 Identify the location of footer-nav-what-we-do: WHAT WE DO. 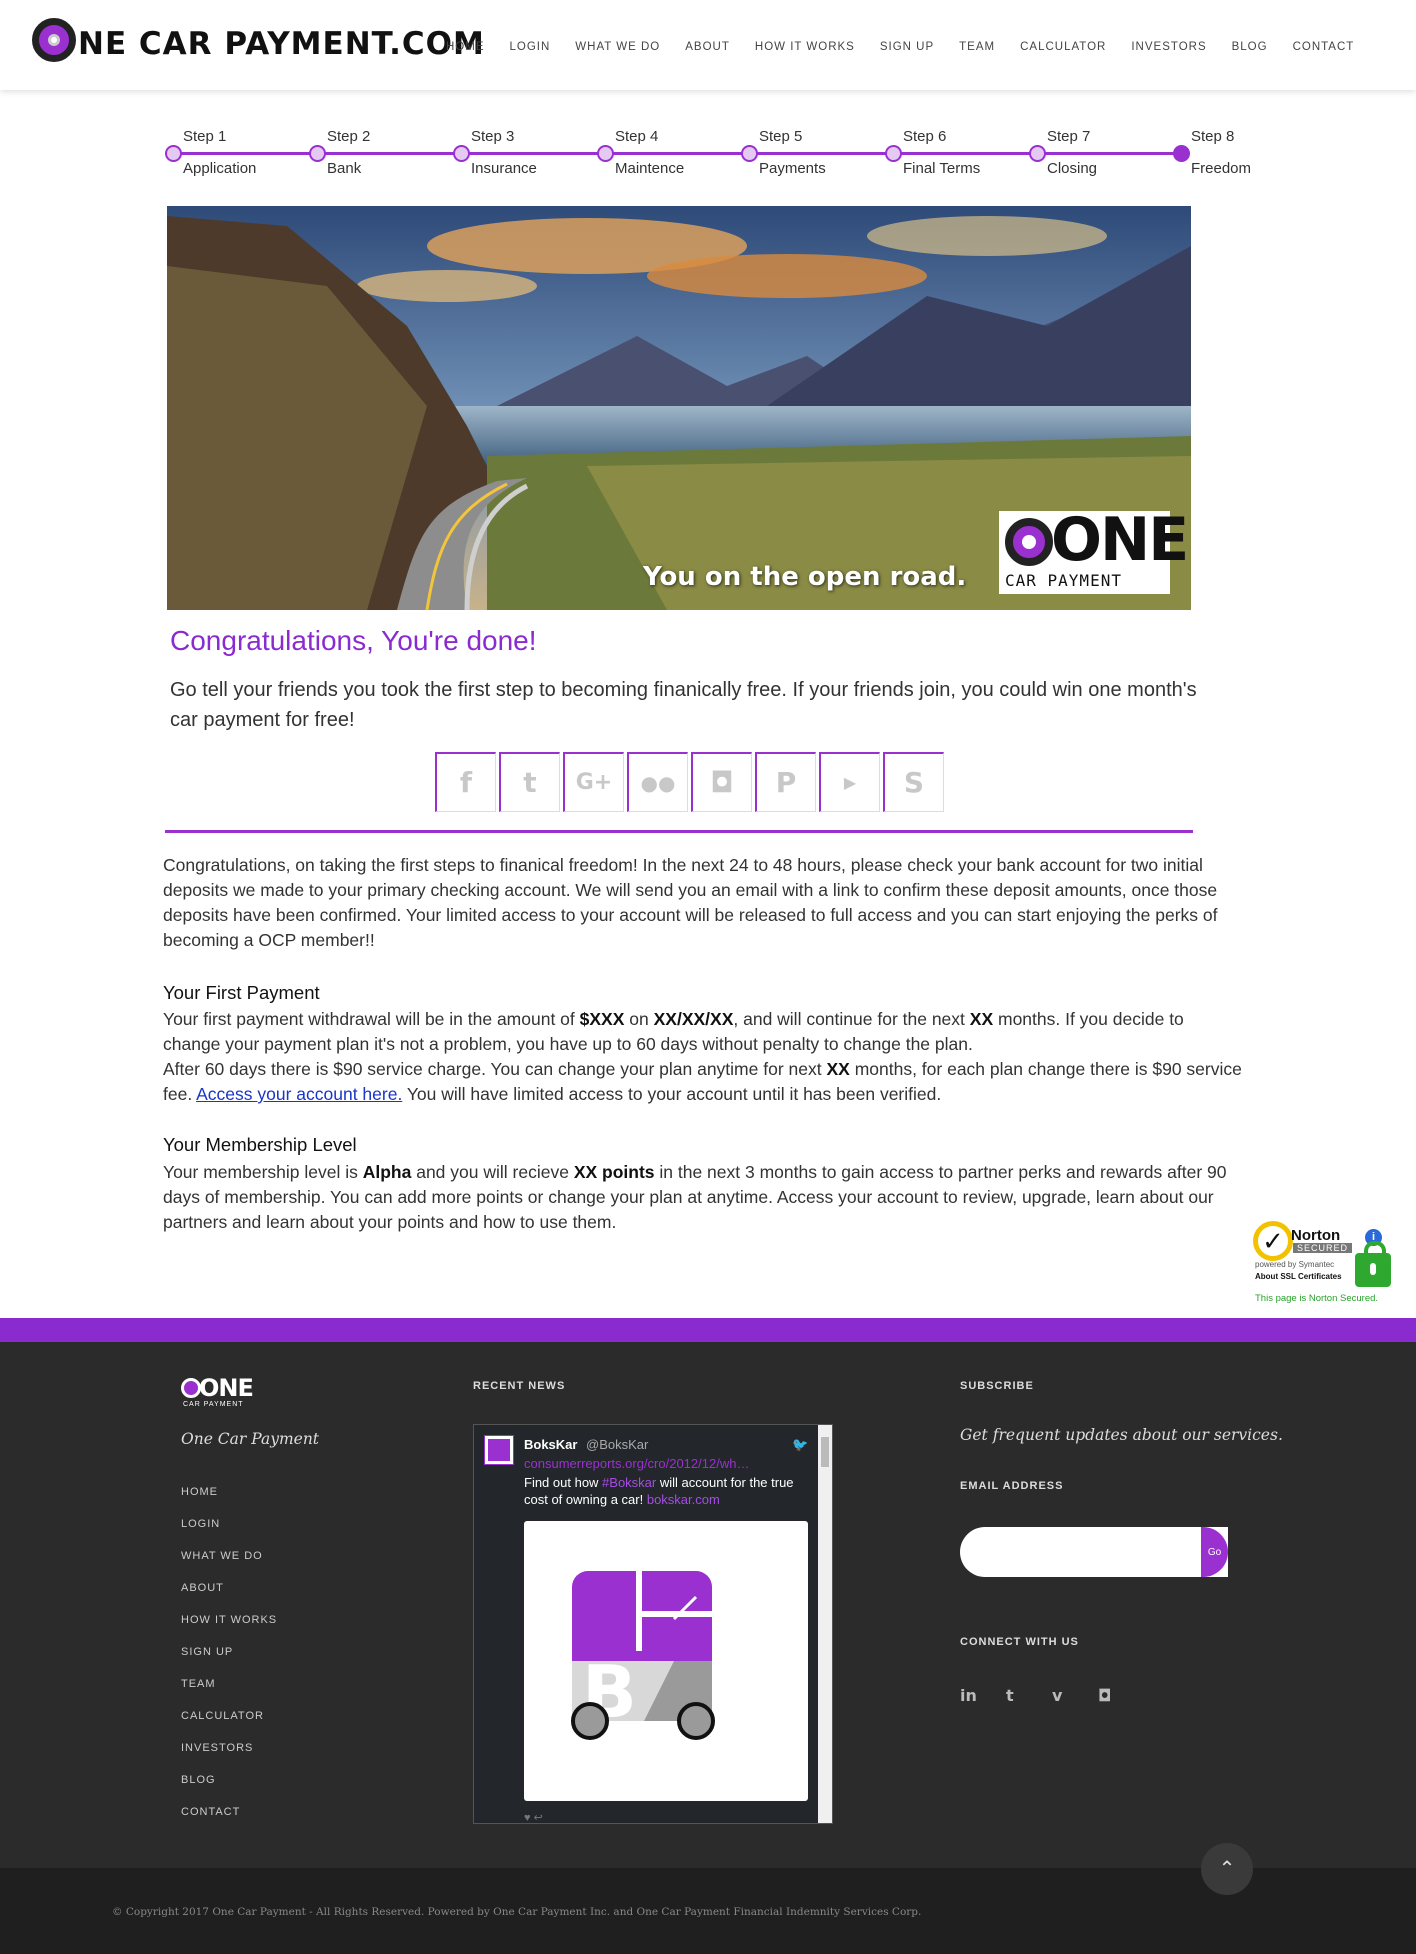
(229, 1566).